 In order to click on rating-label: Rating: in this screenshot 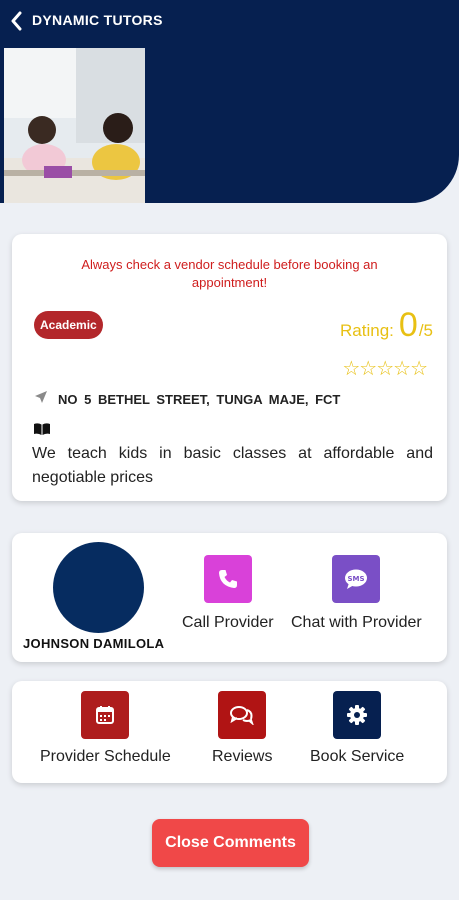, I will do `click(367, 330)`.